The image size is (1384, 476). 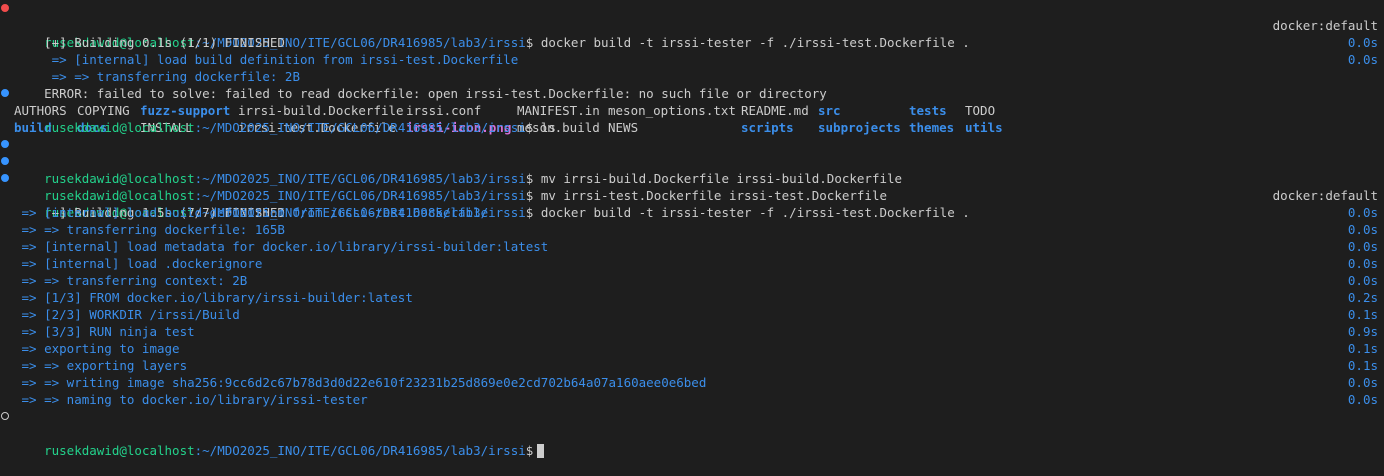 I want to click on build-step: => => transferring context: 2B 0.0s, so click(x=692, y=280).